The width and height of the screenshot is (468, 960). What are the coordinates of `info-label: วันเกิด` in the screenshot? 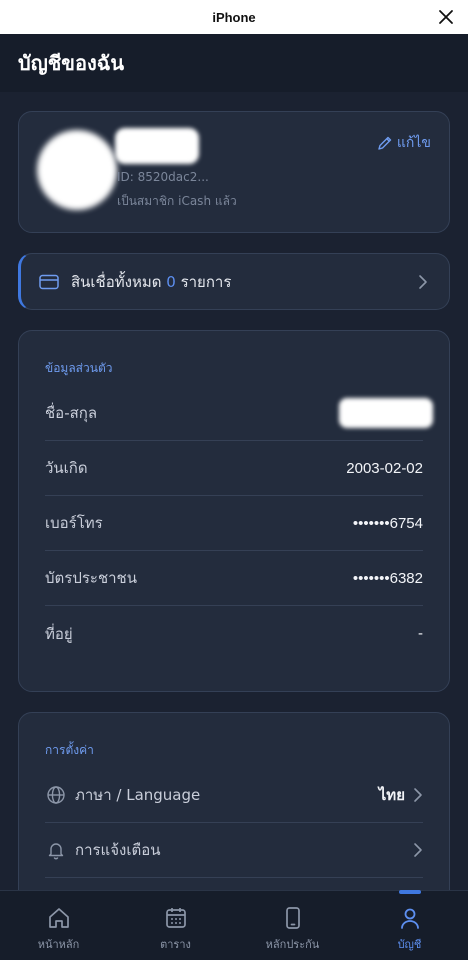 It's located at (66, 468).